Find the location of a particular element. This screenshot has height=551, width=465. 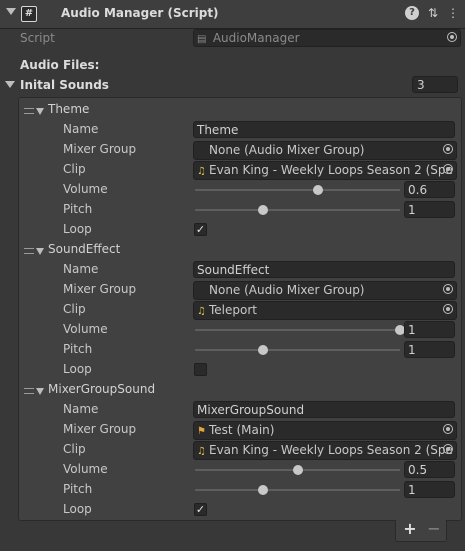

script-label: Script is located at coordinates (37, 38).